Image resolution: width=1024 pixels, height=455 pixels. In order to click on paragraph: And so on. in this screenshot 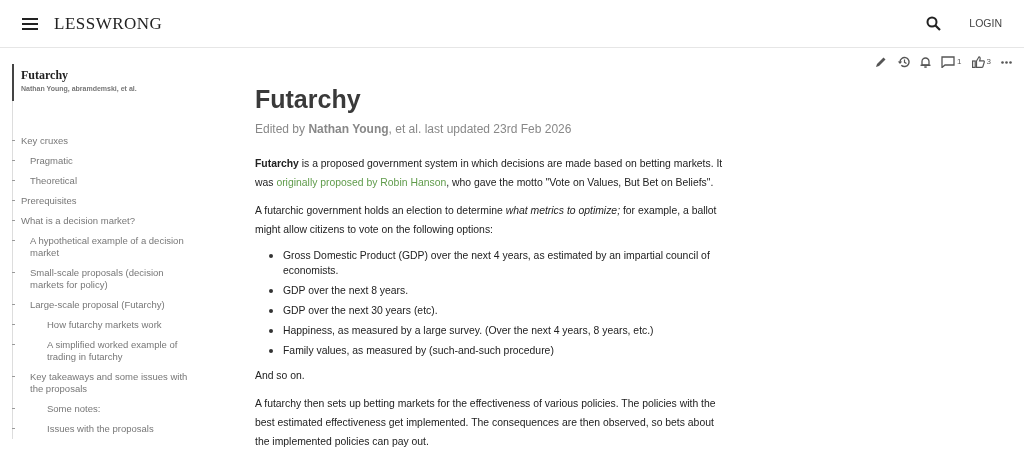, I will do `click(280, 376)`.